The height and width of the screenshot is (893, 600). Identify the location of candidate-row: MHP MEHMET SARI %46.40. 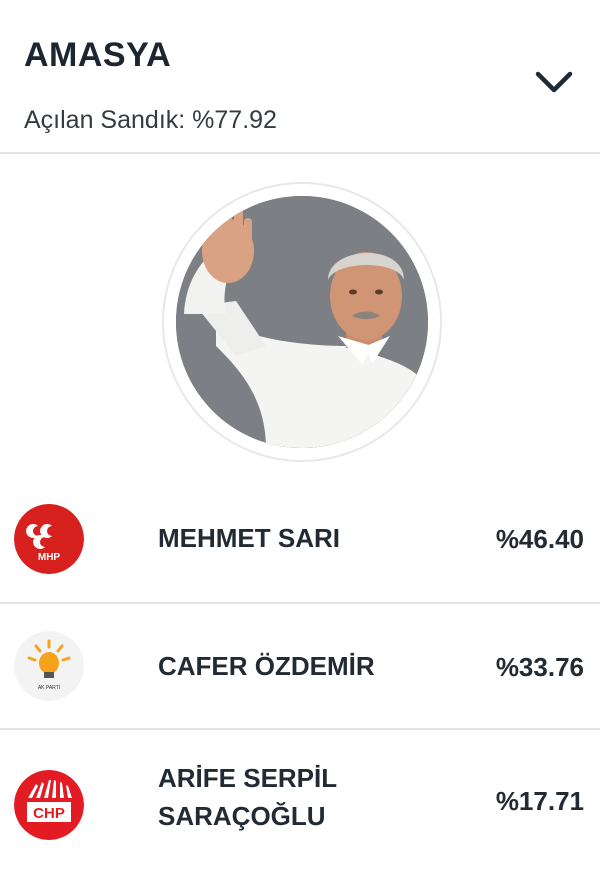
(300, 538).